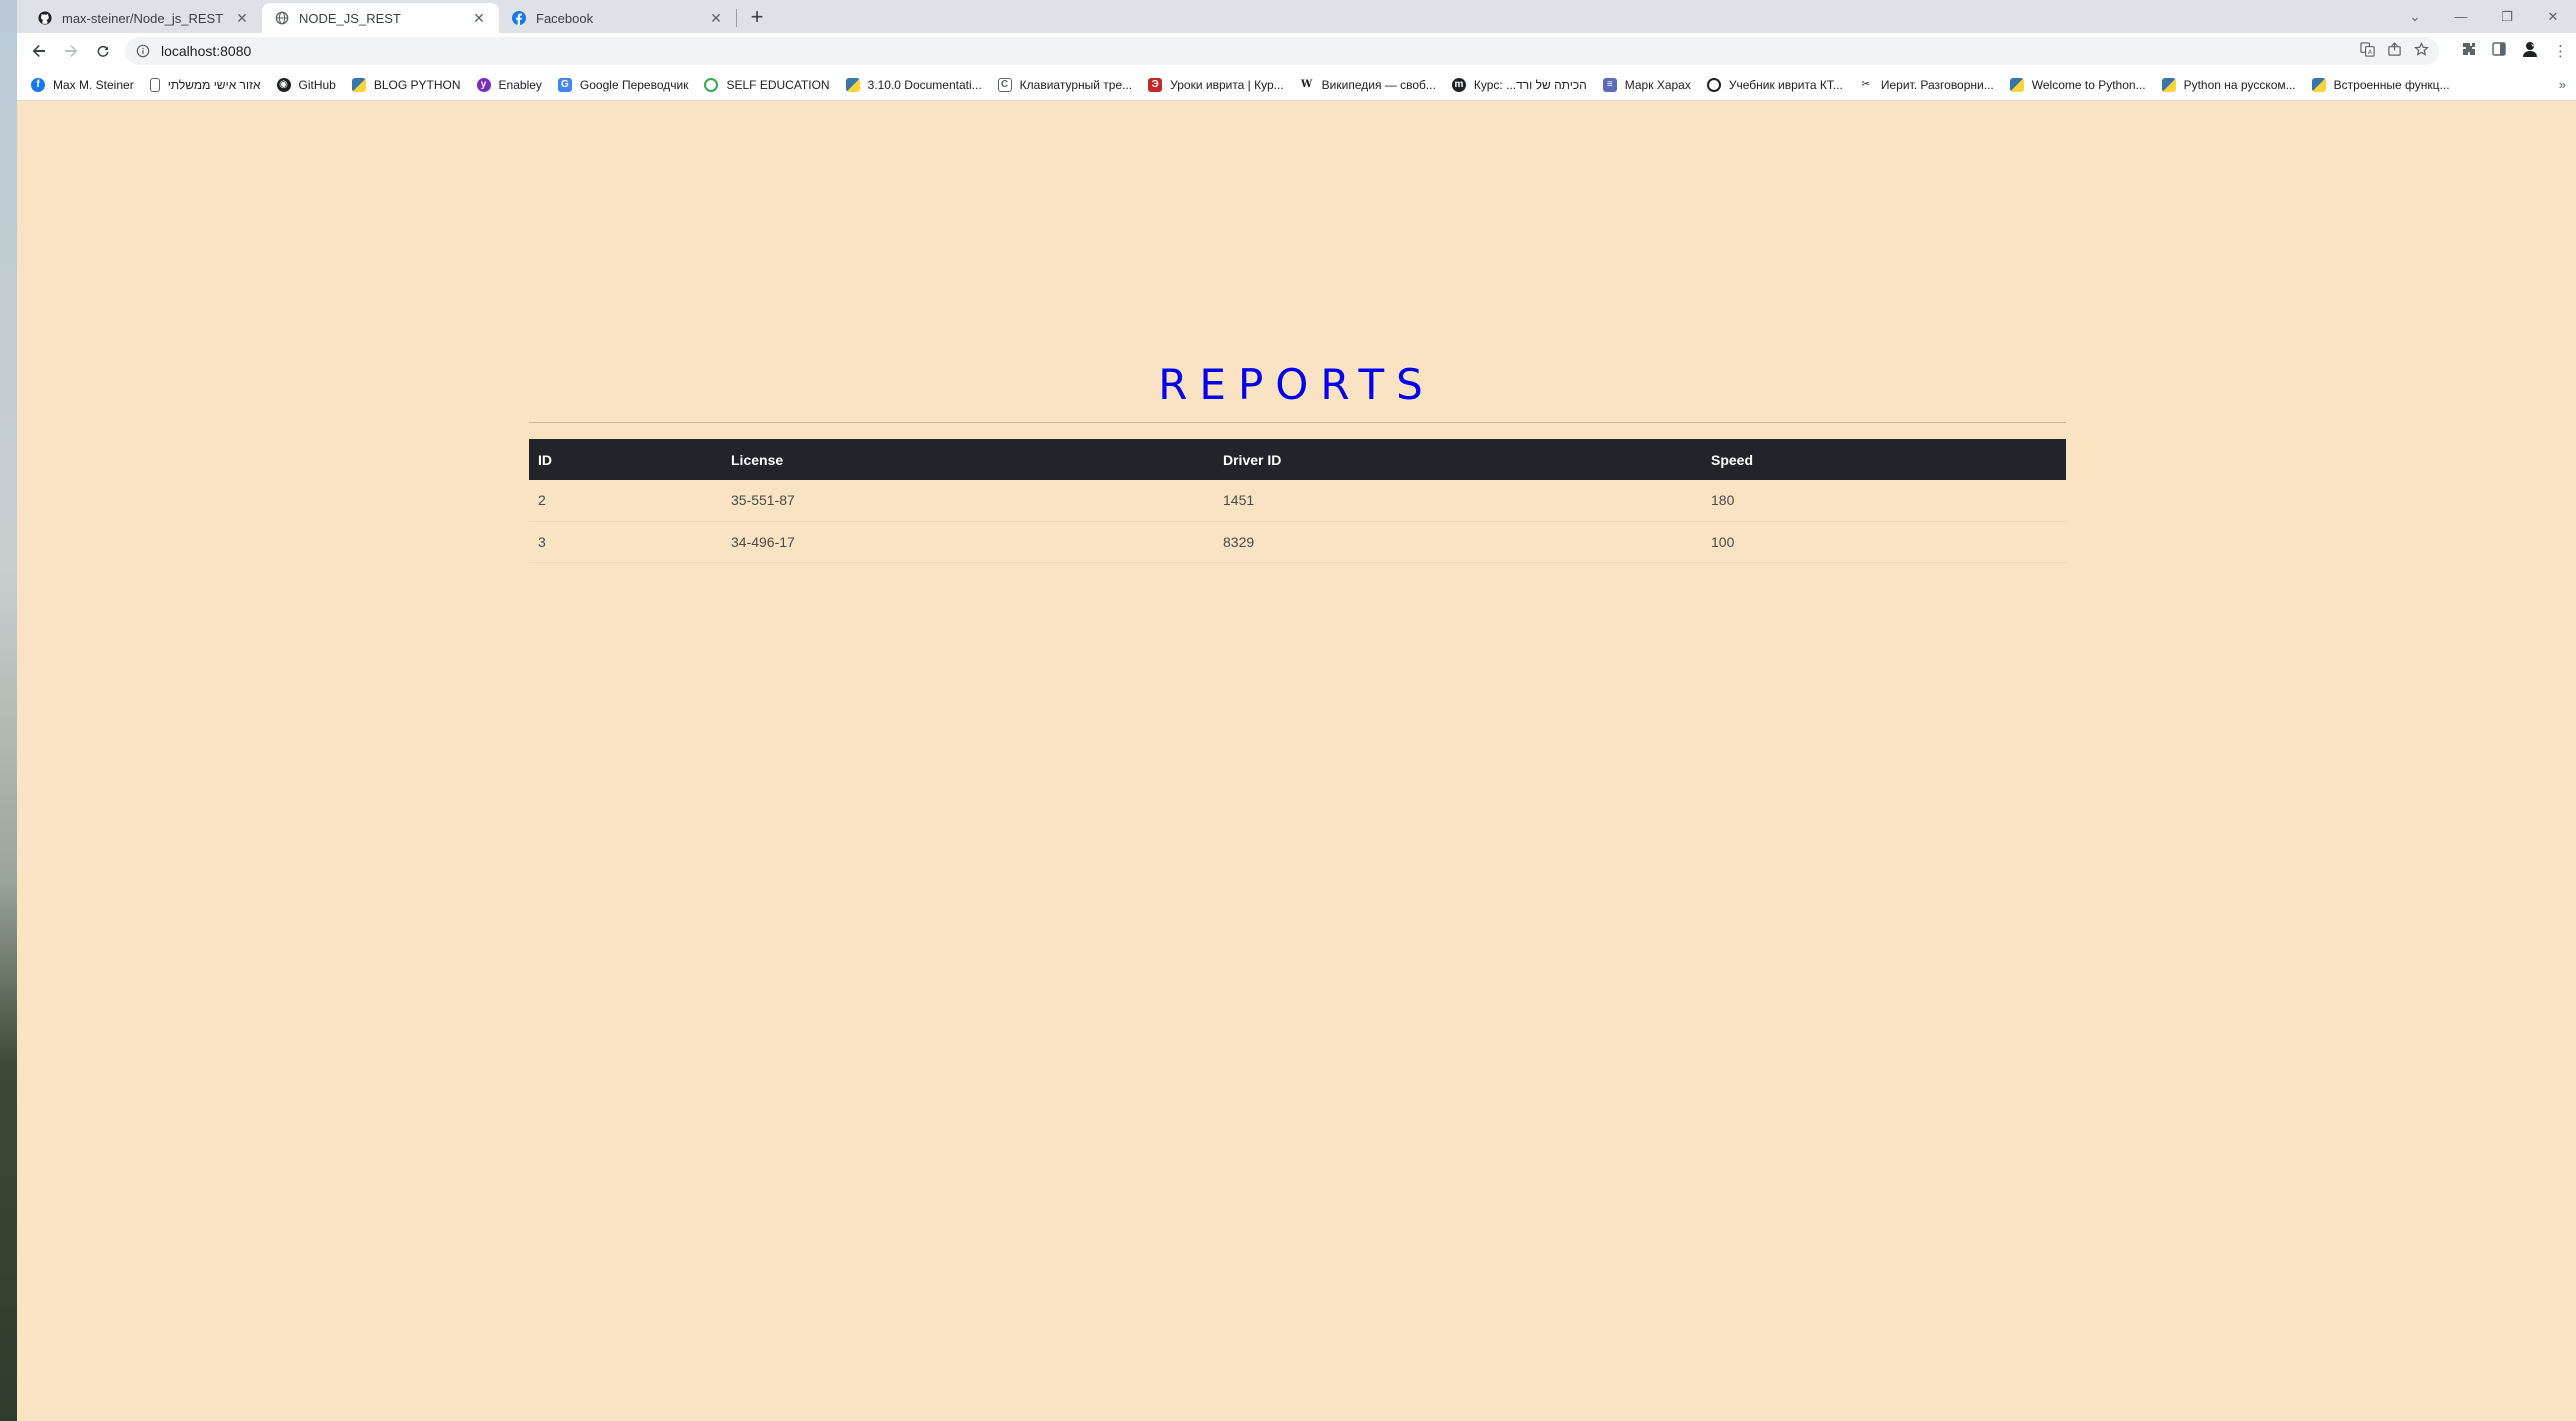 This screenshot has height=1421, width=2576. Describe the element at coordinates (1282, 51) in the screenshot. I see `address-bar: localhost:8080 A` at that location.